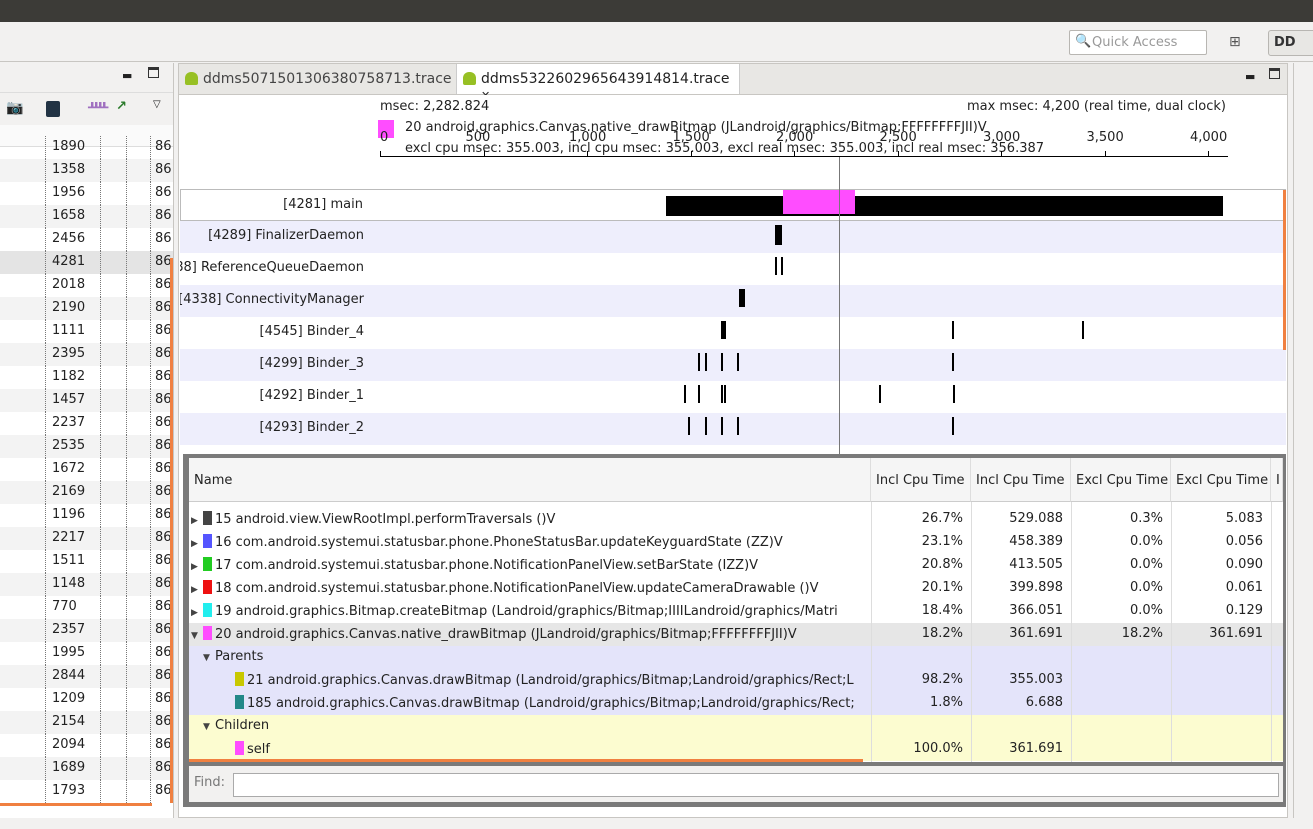  Describe the element at coordinates (733, 301) in the screenshot. I see `thread-row: [4338] ConnectivityManager` at that location.